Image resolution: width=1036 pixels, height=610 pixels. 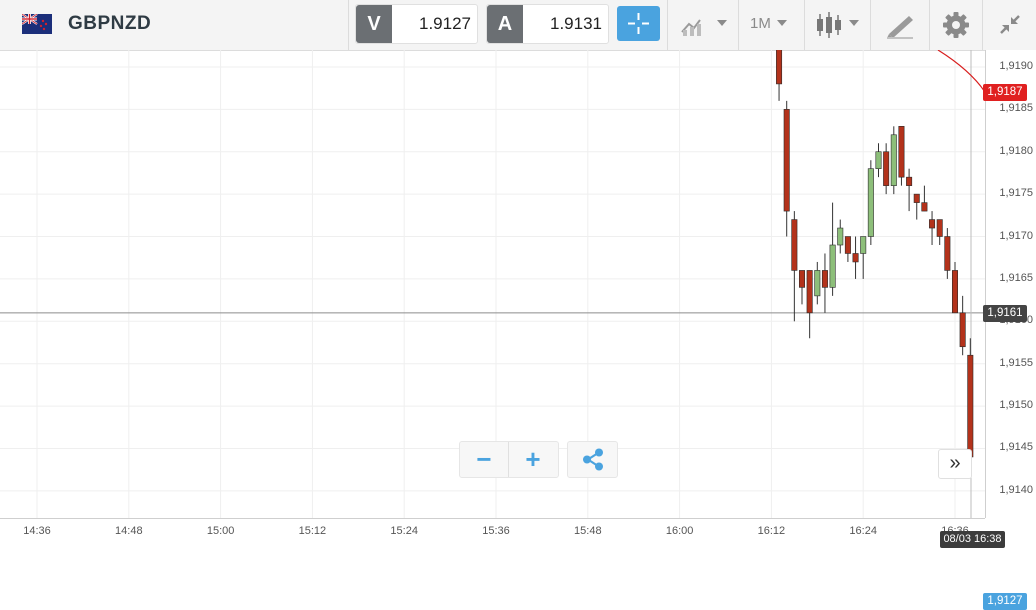 I want to click on gear-icon, so click(x=956, y=25).